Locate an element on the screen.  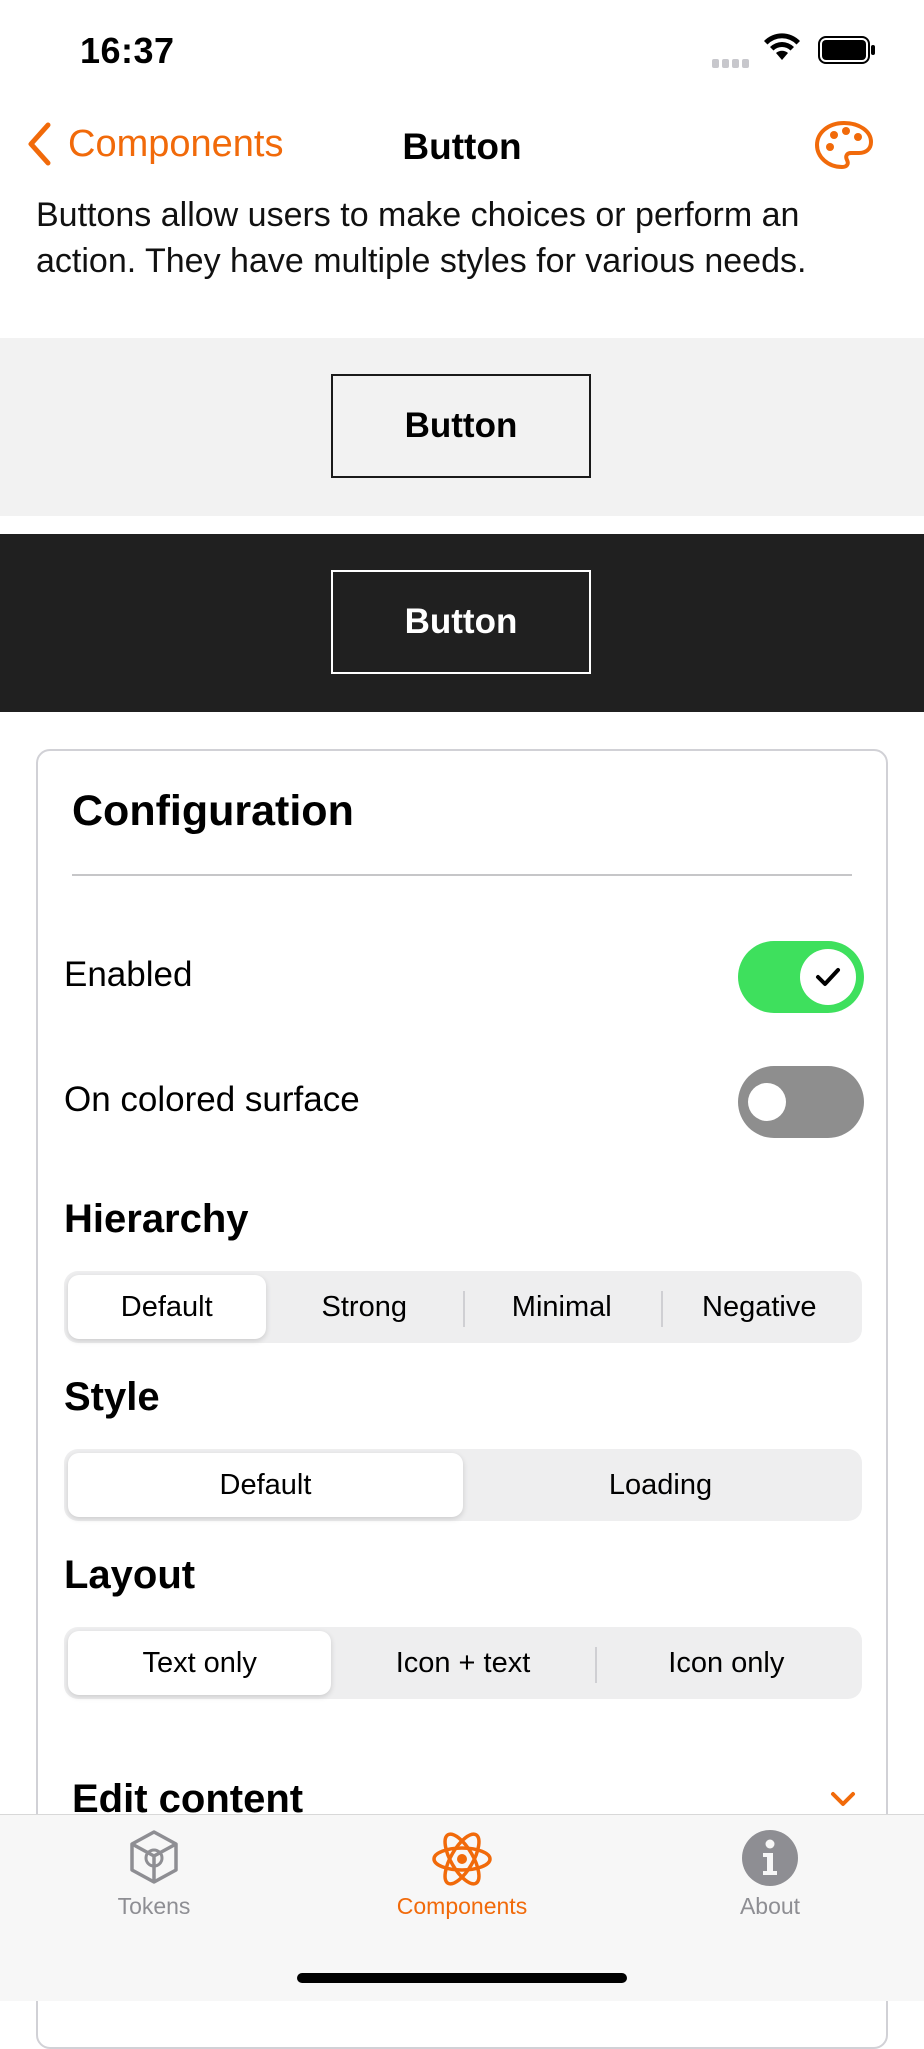
layout-heading: Layout is located at coordinates (130, 1575).